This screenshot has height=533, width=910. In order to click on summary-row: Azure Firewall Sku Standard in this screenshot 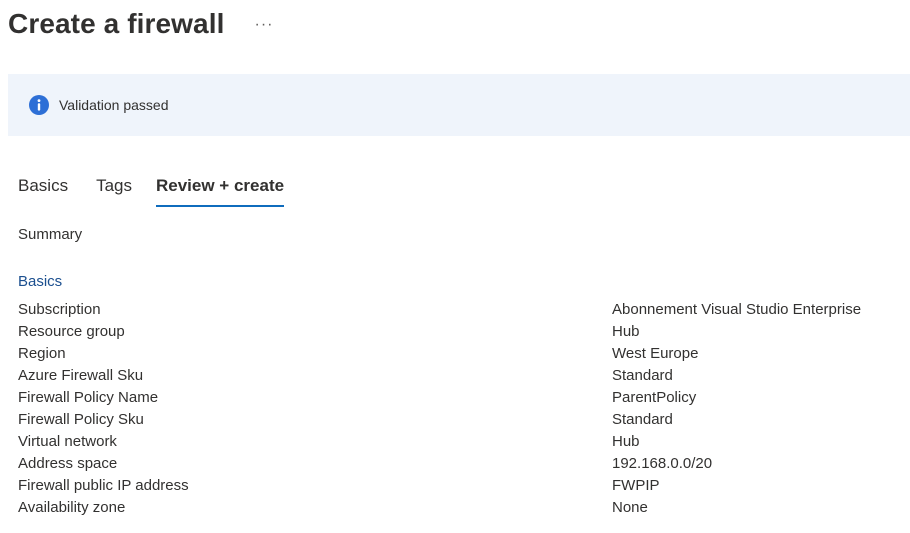, I will do `click(458, 376)`.